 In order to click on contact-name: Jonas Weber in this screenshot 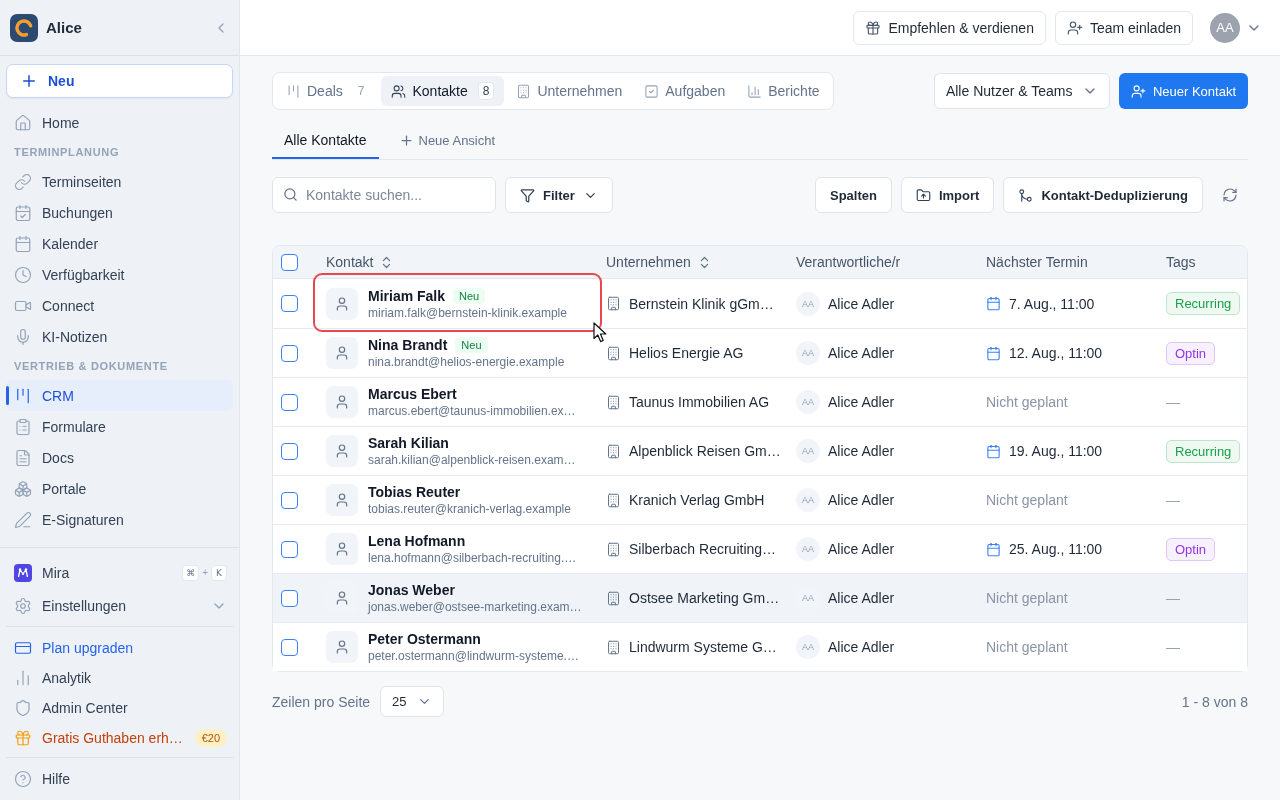, I will do `click(411, 590)`.